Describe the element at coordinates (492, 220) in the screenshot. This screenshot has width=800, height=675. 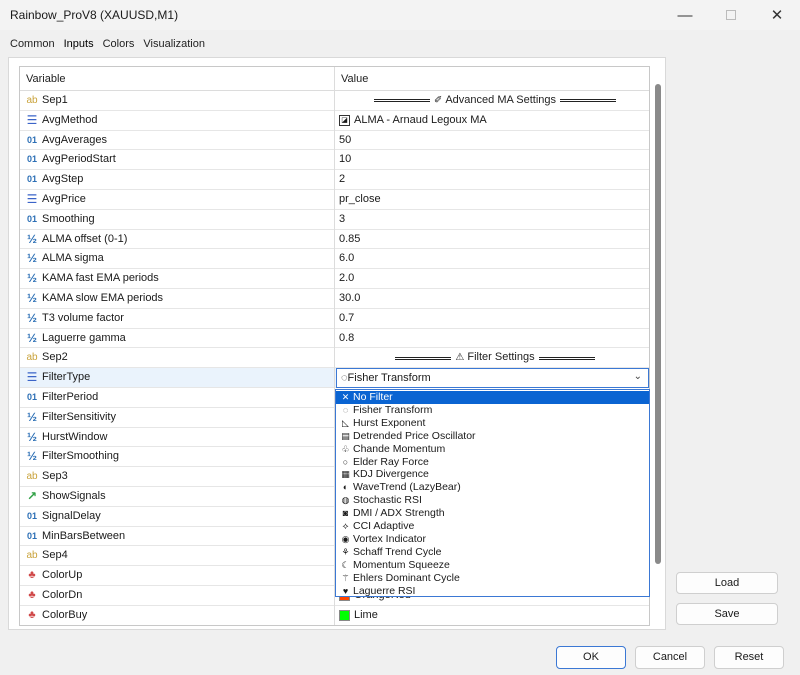
I see `value-cell: 3` at that location.